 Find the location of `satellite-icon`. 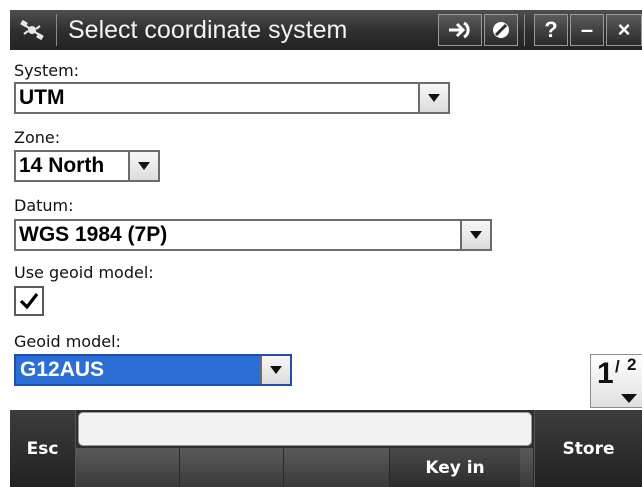

satellite-icon is located at coordinates (32, 30).